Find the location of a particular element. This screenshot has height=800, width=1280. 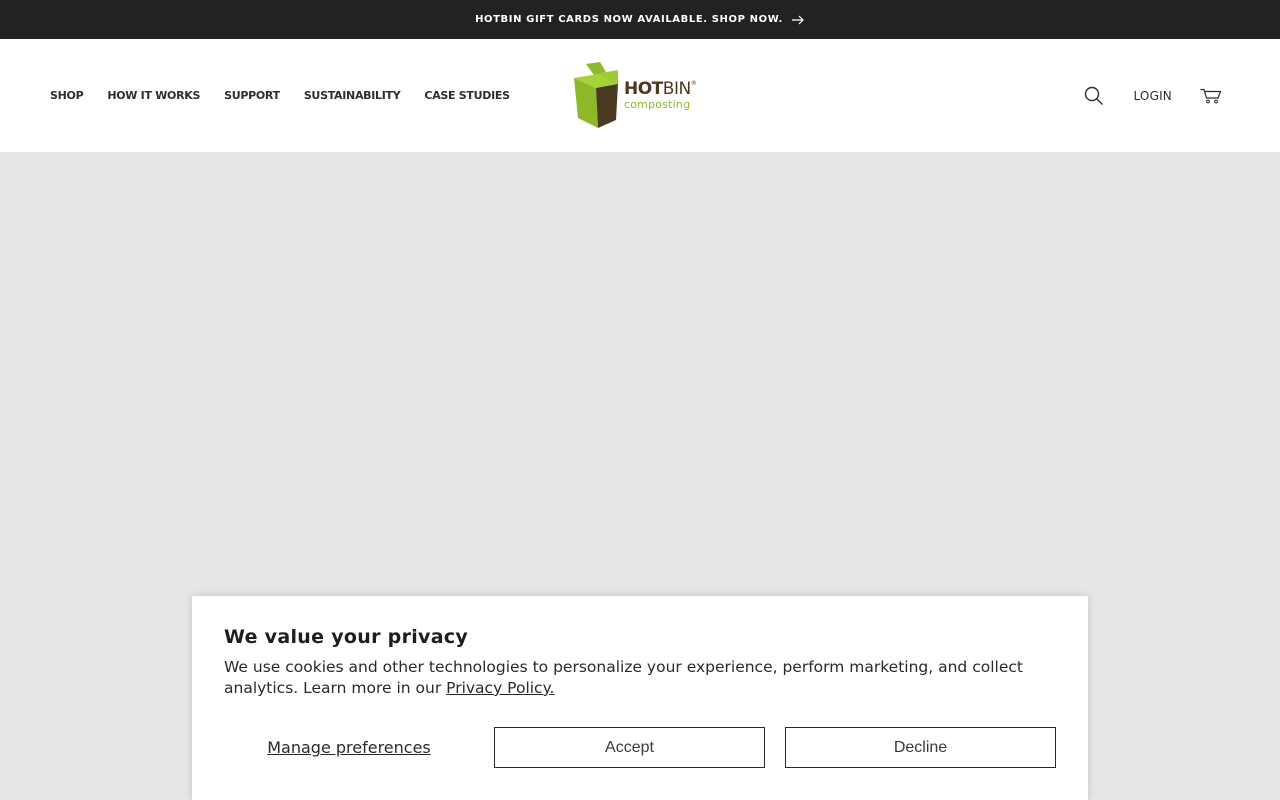

search-icon is located at coordinates (1094, 95).